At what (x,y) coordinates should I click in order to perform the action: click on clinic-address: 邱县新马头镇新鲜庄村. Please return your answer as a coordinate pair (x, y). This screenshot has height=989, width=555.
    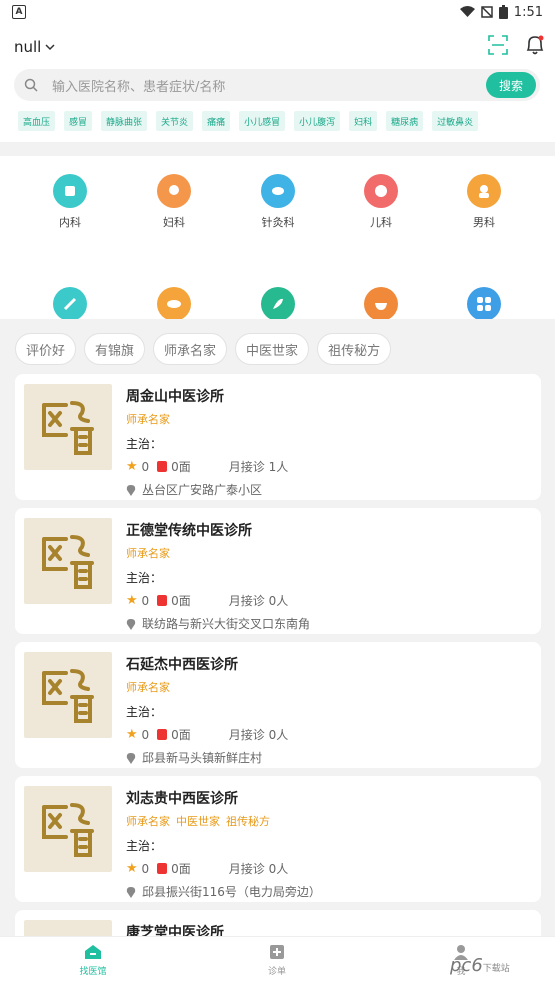
    Looking at the image, I should click on (202, 758).